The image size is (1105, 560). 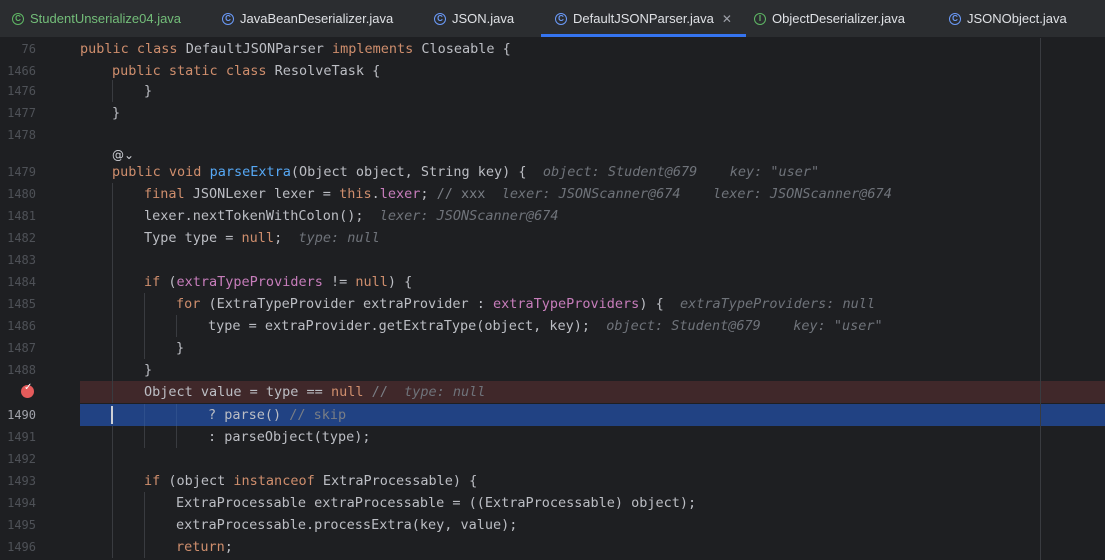 What do you see at coordinates (552, 348) in the screenshot?
I see `code-line: 1487 }` at bounding box center [552, 348].